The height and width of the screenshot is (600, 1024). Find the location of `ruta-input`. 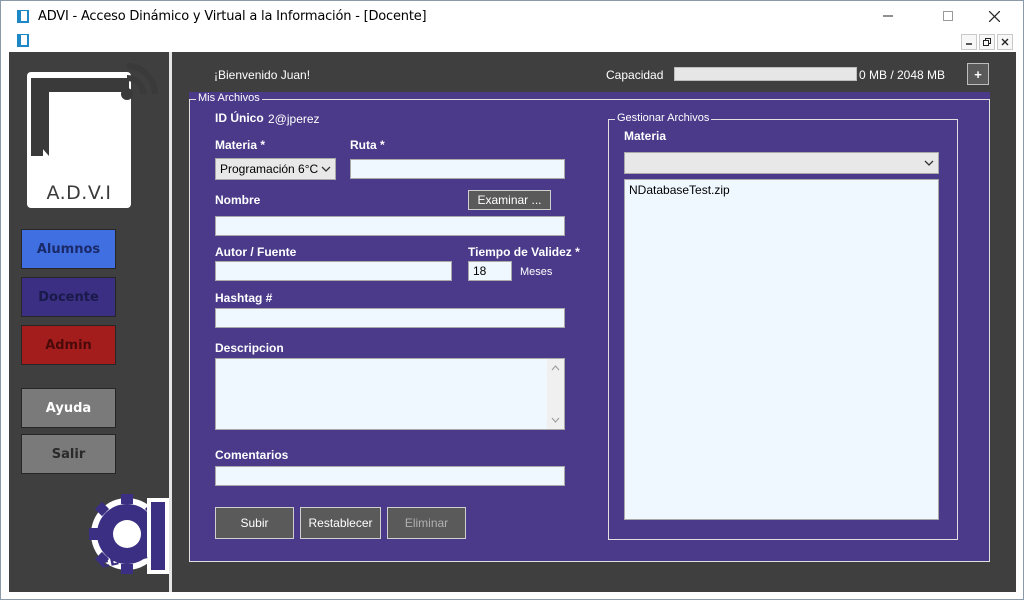

ruta-input is located at coordinates (457, 169).